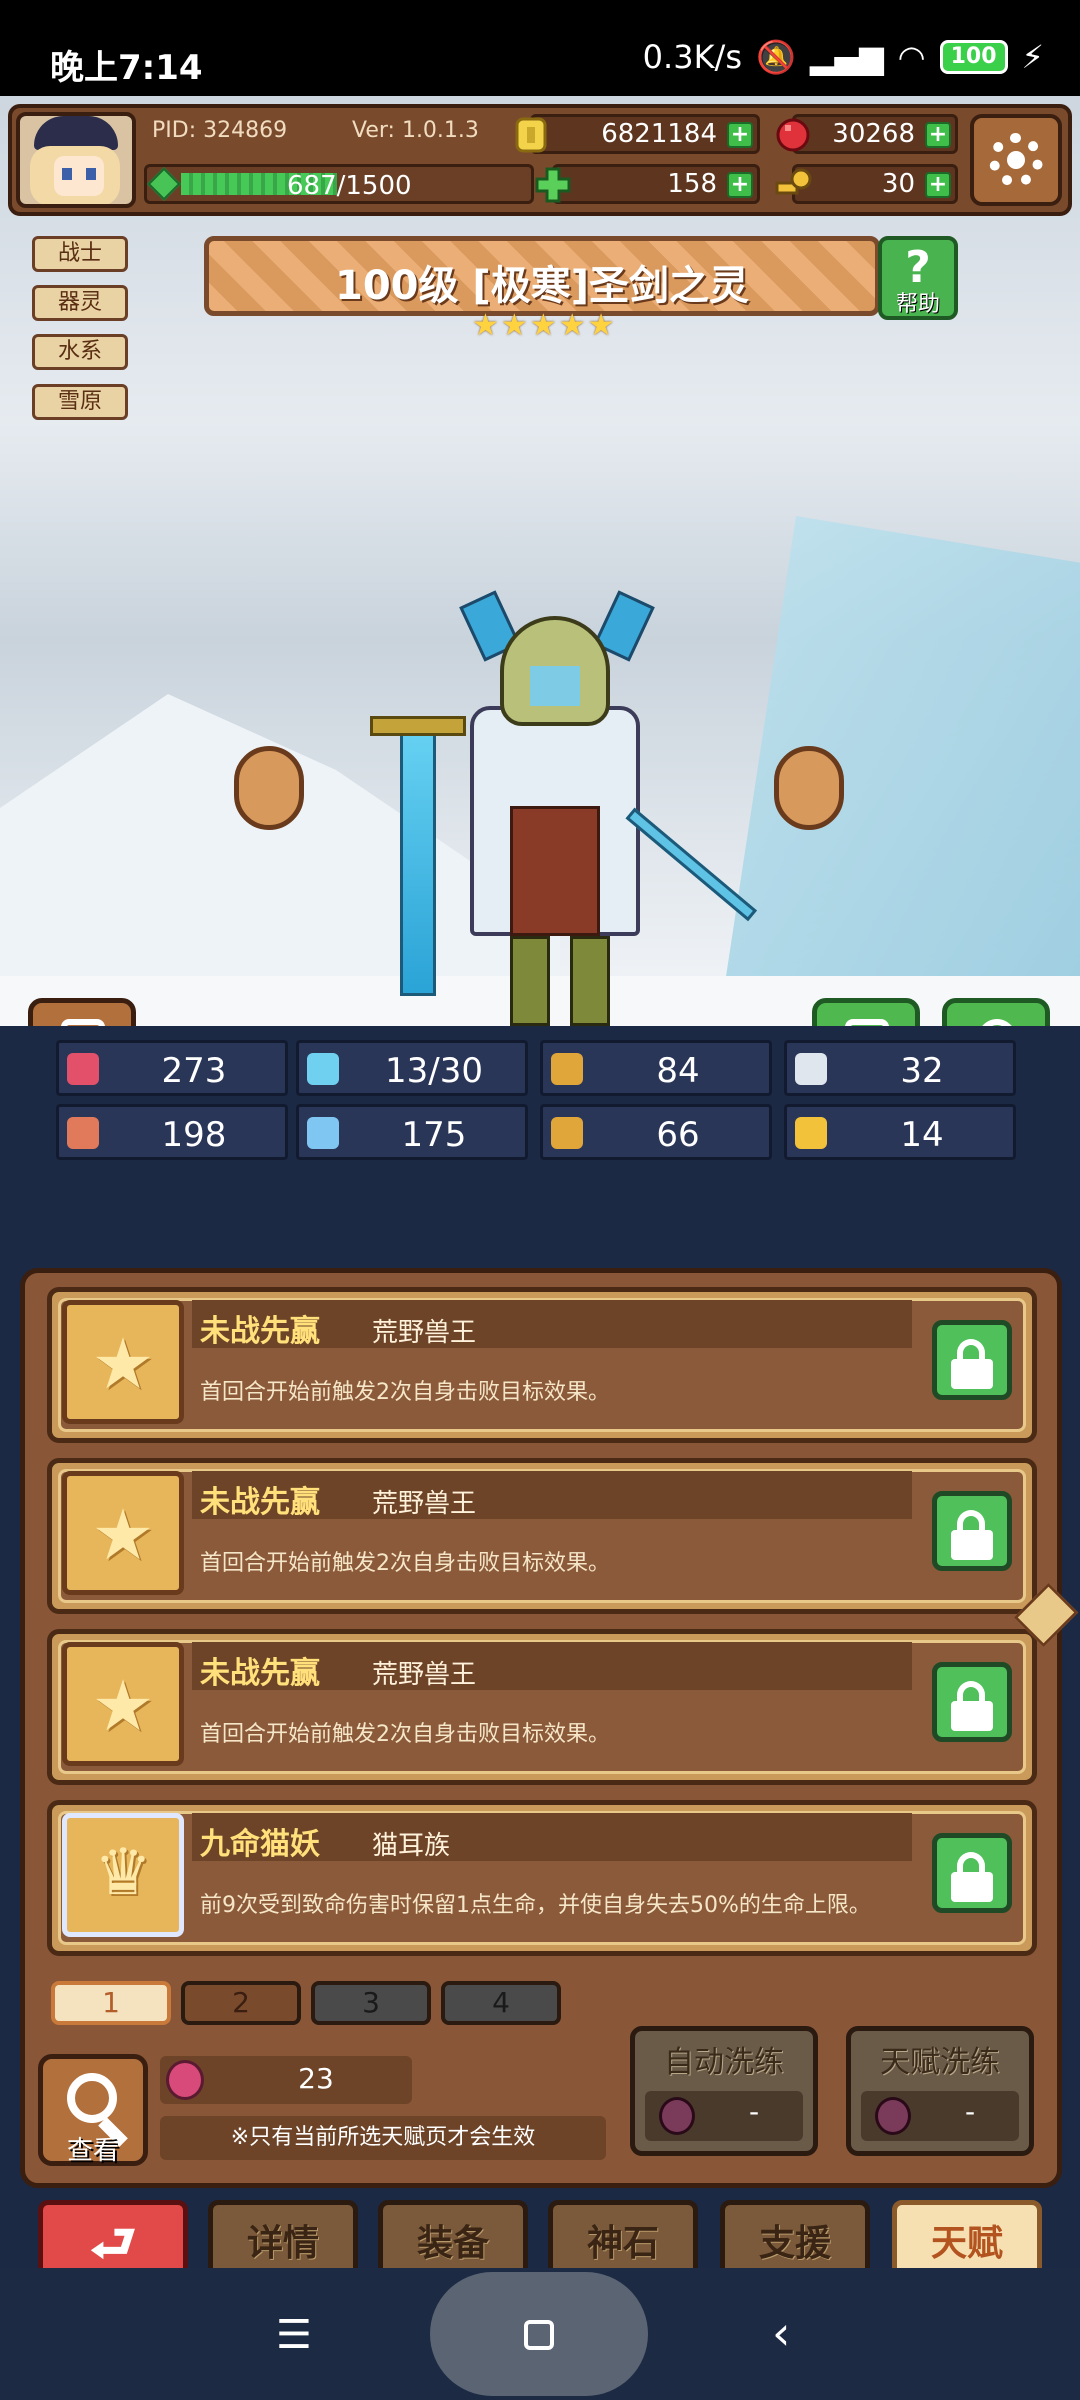  What do you see at coordinates (111, 2003) in the screenshot?
I see `tab-page-1: 1` at bounding box center [111, 2003].